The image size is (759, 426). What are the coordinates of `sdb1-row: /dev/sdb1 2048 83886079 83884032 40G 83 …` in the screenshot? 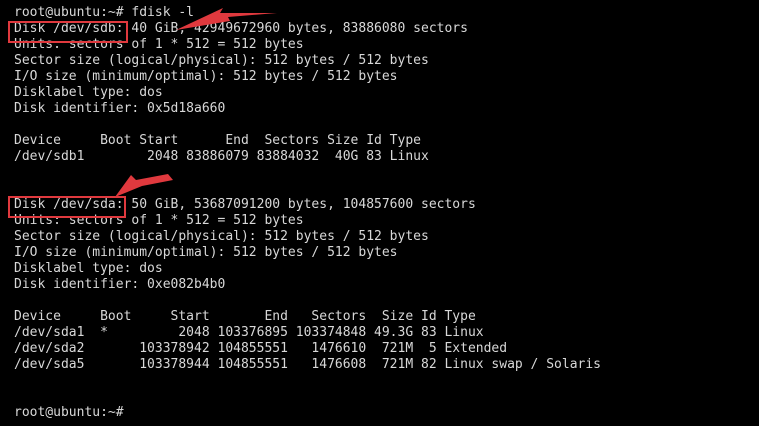 It's located at (221, 156).